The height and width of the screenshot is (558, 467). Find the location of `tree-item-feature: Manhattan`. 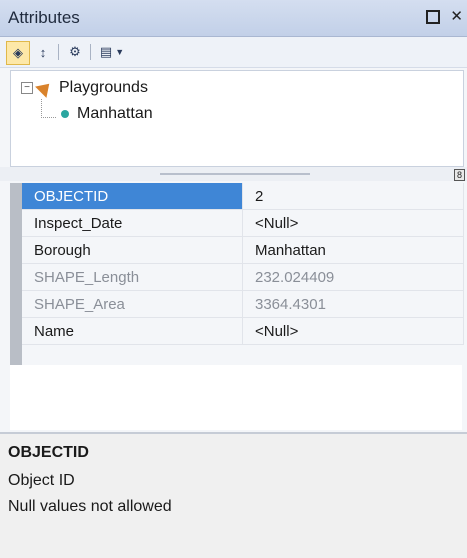

tree-item-feature: Manhattan is located at coordinates (107, 114).